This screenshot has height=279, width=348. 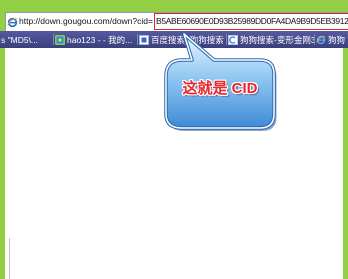 I want to click on cid-value: B5ABE60690E0D93B25989DD0FA4DA9B9D5EB3912, so click(x=252, y=21).